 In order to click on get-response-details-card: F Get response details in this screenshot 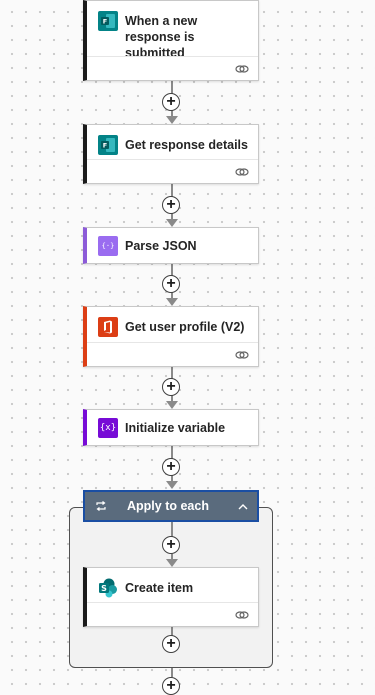, I will do `click(171, 154)`.